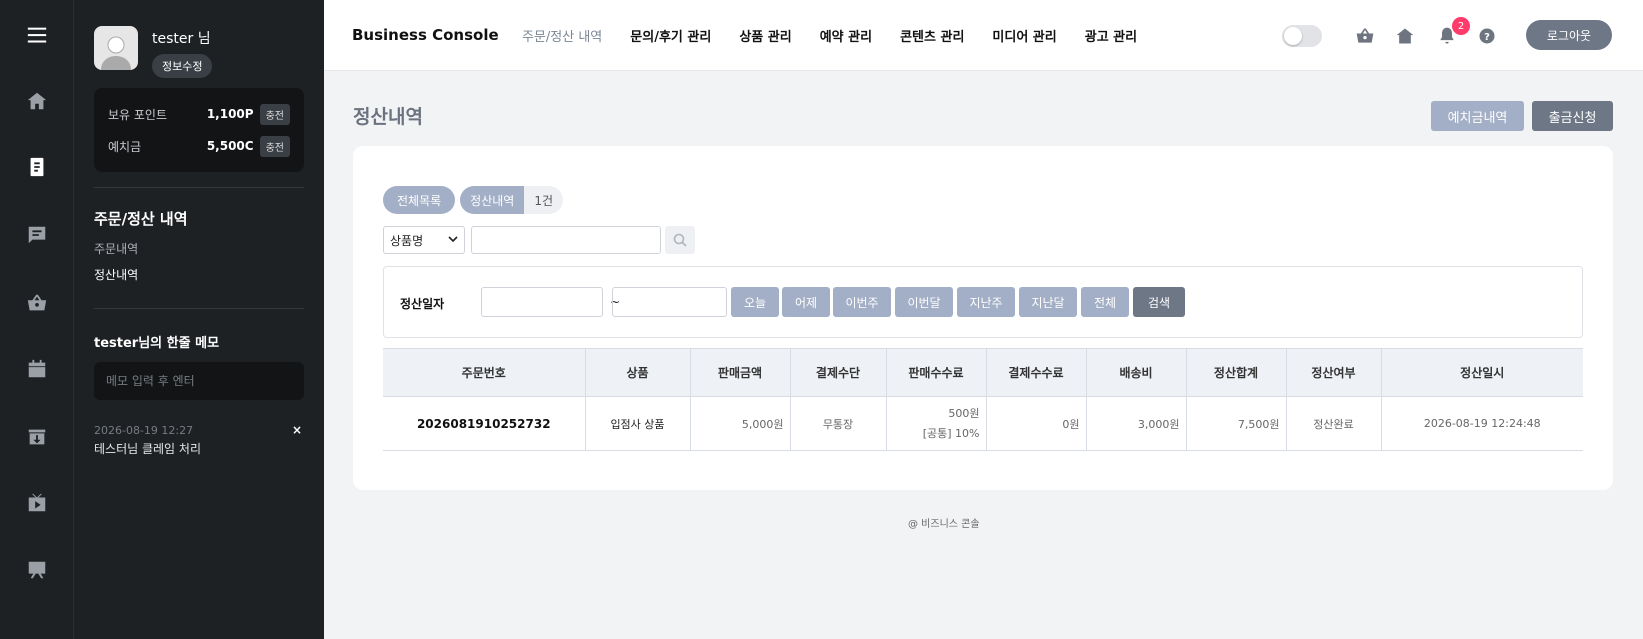  I want to click on date-filter: 정산일자 ~ 오늘 어제 이번주 이번달 지난주 지난달 전체 검색, so click(983, 302).